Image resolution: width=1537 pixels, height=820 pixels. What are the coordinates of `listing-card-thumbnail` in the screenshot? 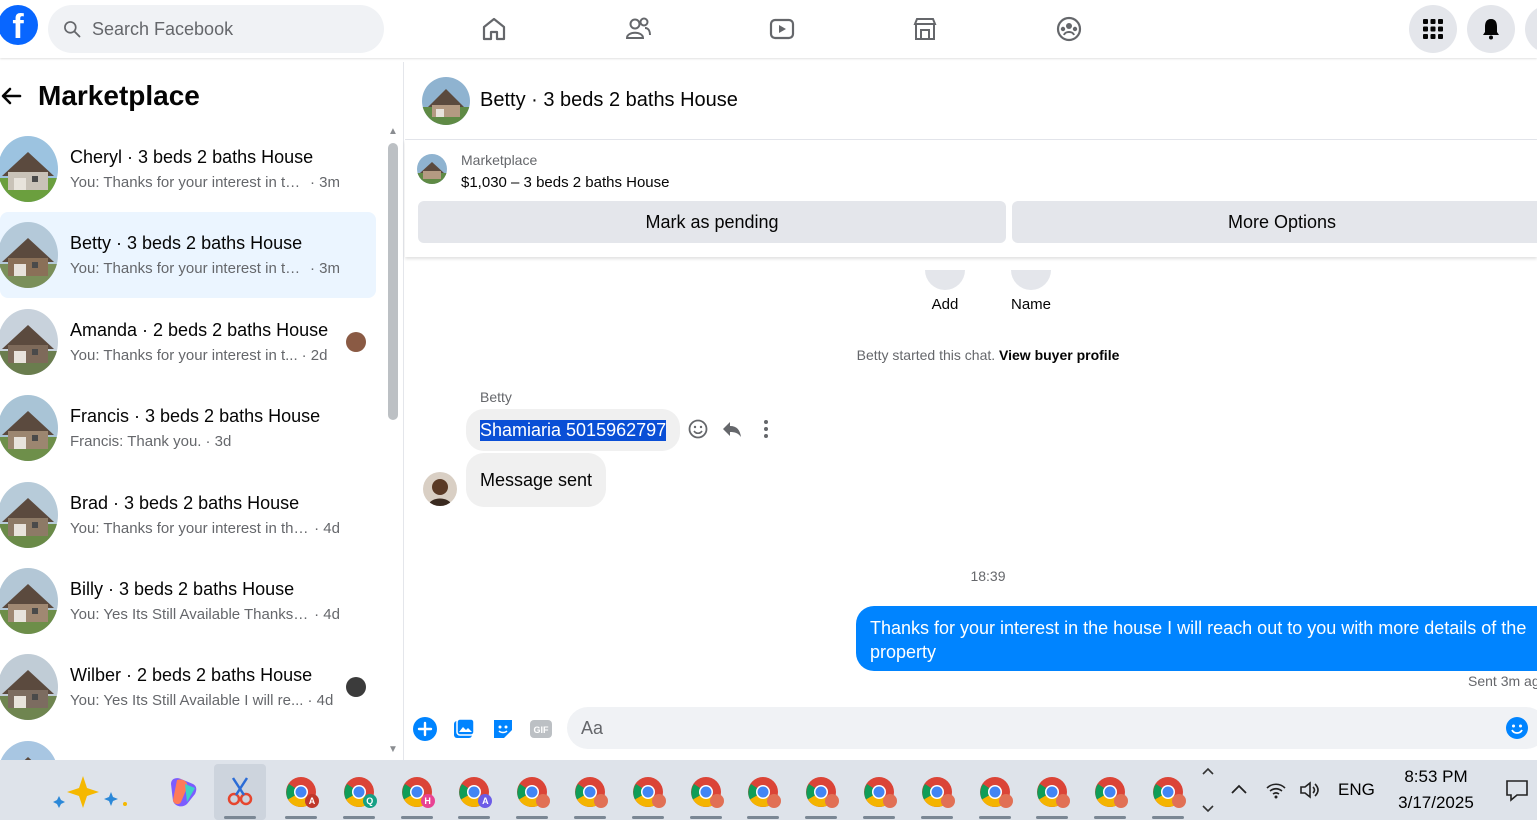 It's located at (432, 169).